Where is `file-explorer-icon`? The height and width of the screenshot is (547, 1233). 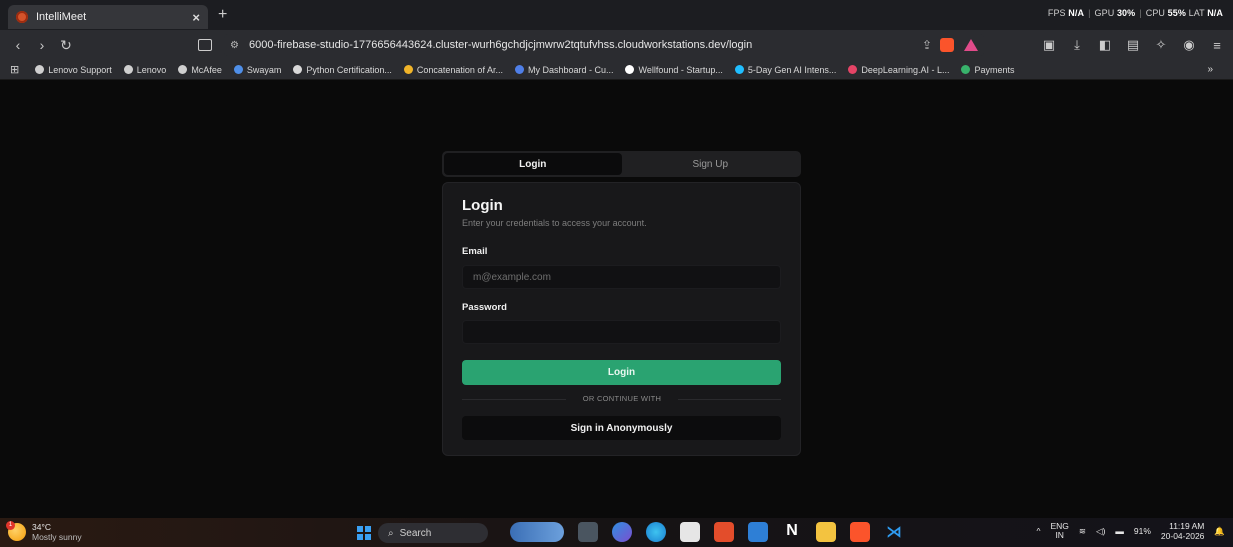
file-explorer-icon is located at coordinates (826, 532).